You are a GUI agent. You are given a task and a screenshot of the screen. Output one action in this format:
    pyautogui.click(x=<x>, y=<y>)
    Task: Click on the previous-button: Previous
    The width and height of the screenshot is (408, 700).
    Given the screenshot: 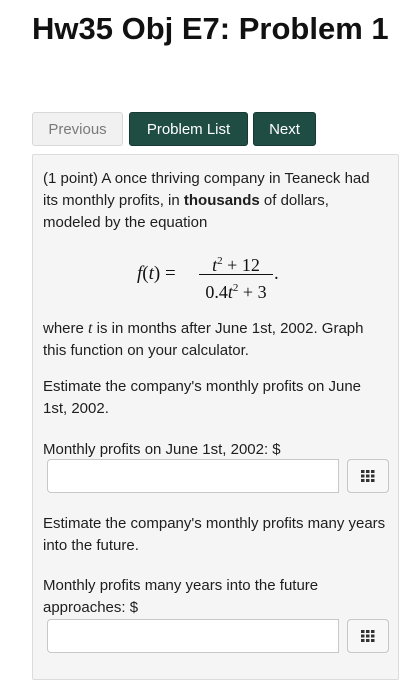 What is the action you would take?
    pyautogui.click(x=77, y=129)
    